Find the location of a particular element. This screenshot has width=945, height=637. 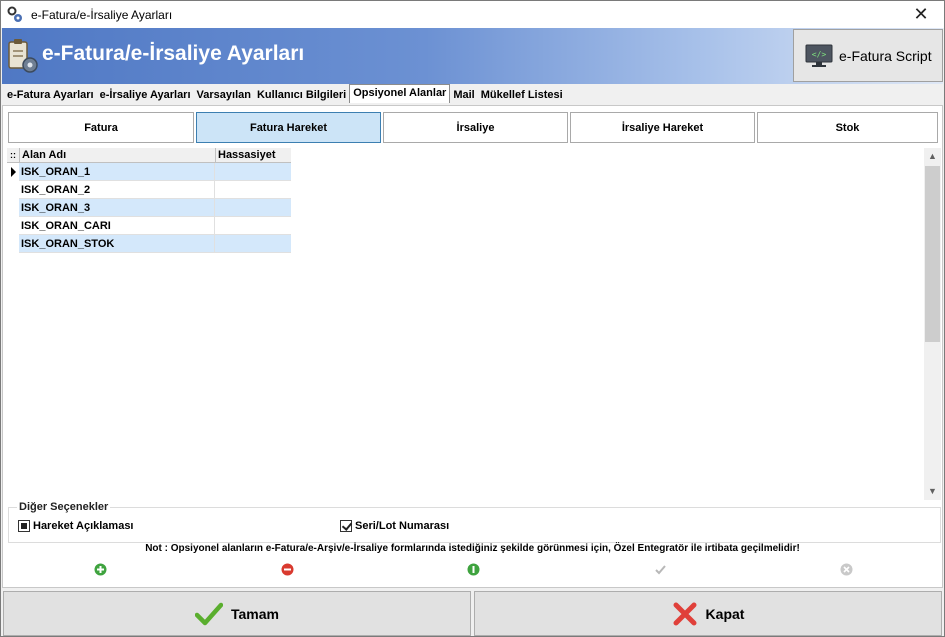

table-row: ISK_ORAN_2 is located at coordinates (149, 190).